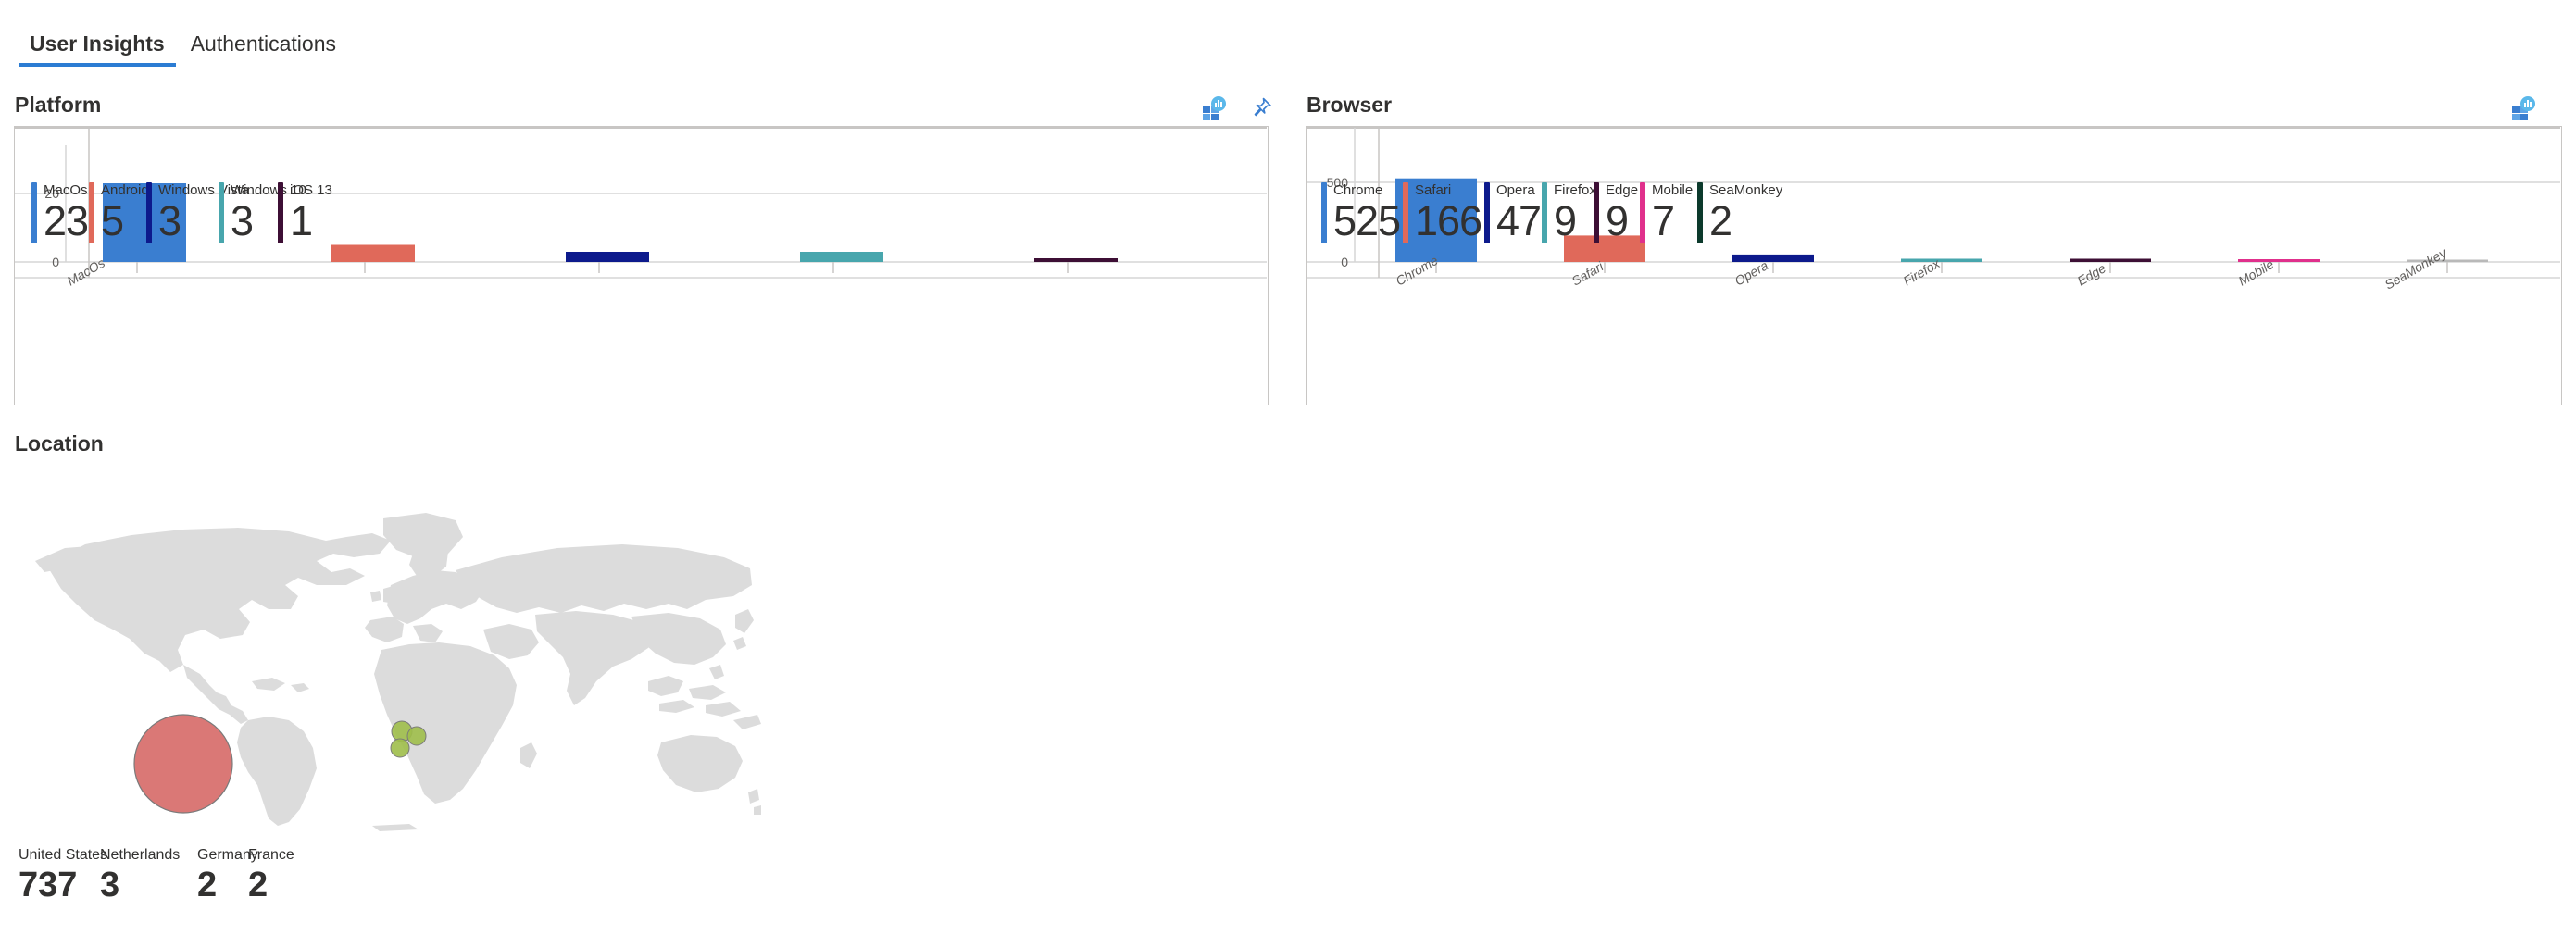 This screenshot has width=2576, height=935. What do you see at coordinates (1358, 190) in the screenshot?
I see `kpi-label: Chrome` at bounding box center [1358, 190].